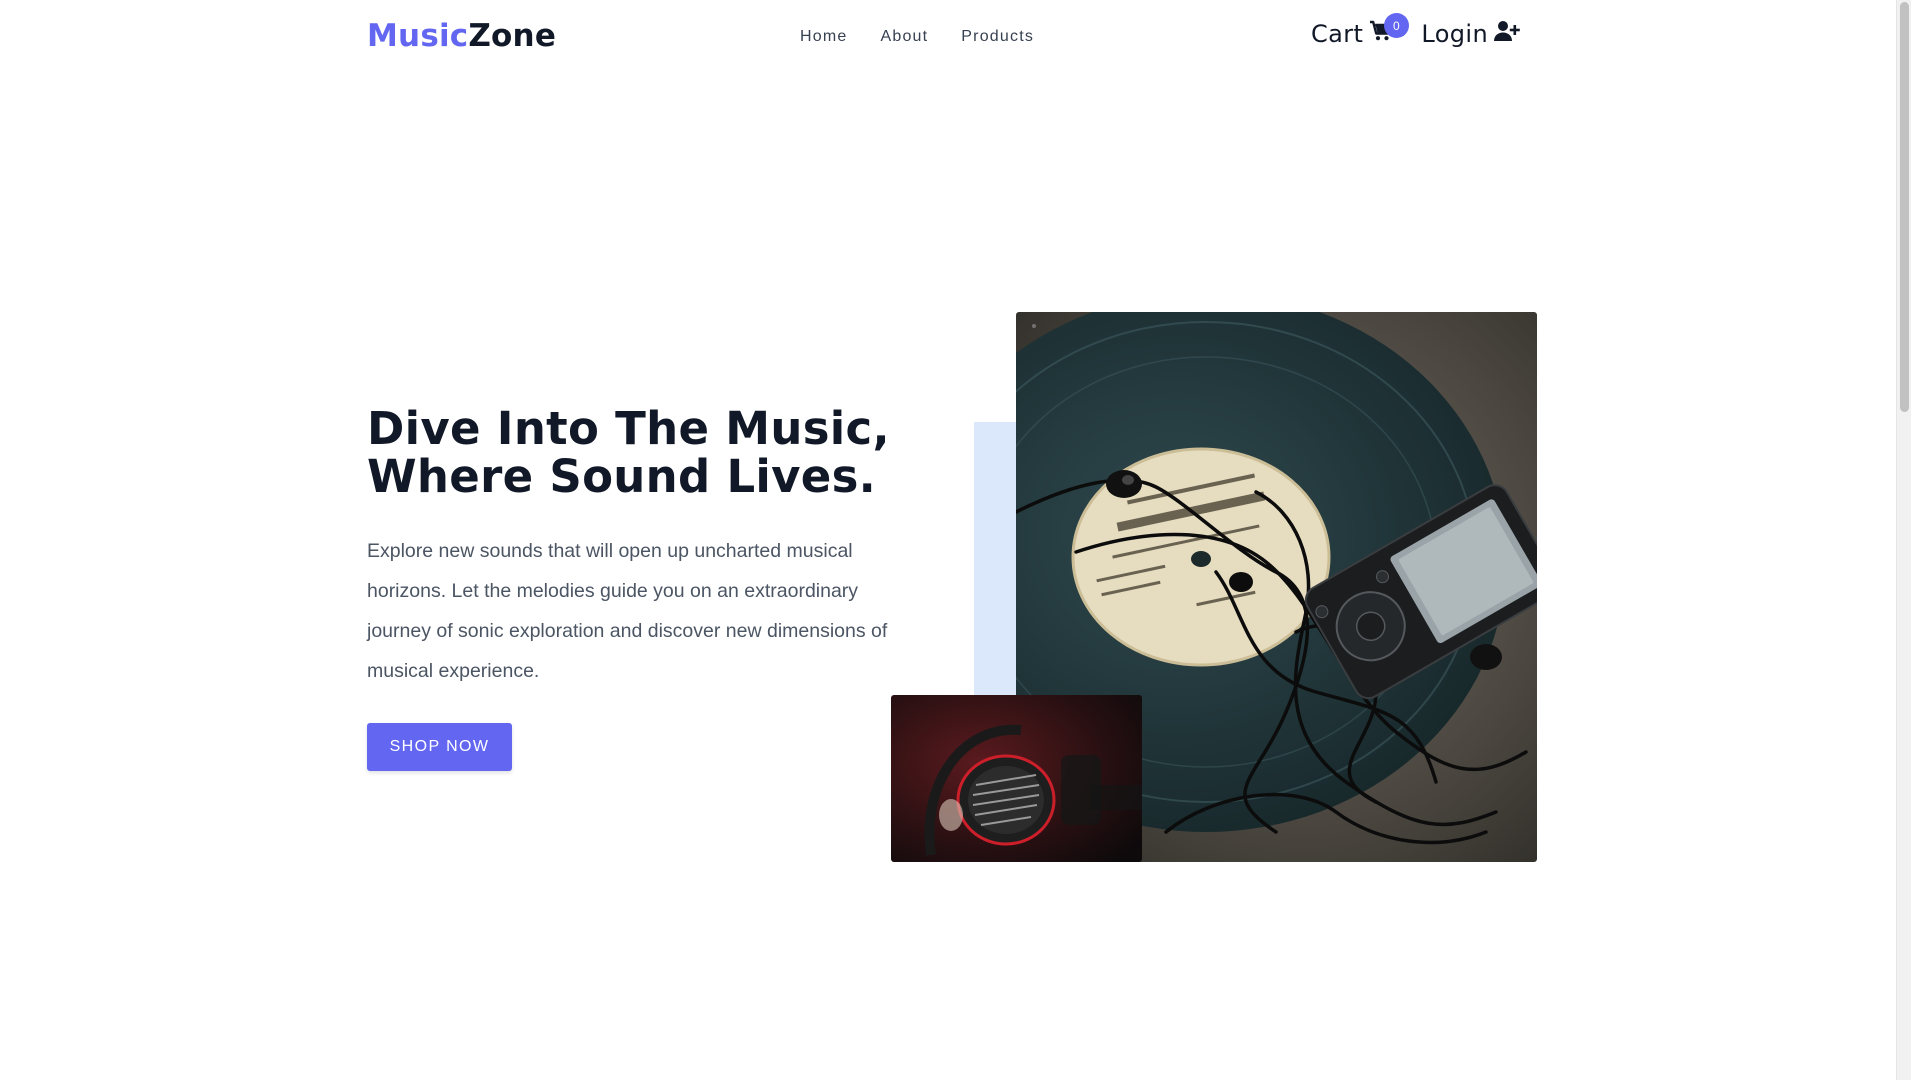 This screenshot has width=1911, height=1080. Describe the element at coordinates (628, 428) in the screenshot. I see `hero-title-line1: Dive Into The Music,` at that location.